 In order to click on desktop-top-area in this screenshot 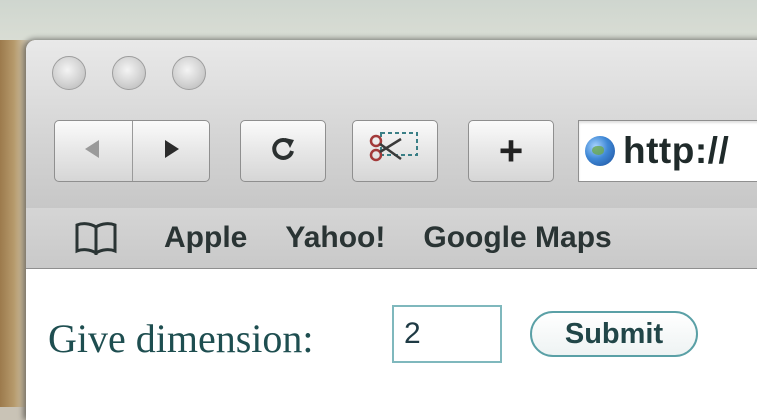, I will do `click(378, 20)`.